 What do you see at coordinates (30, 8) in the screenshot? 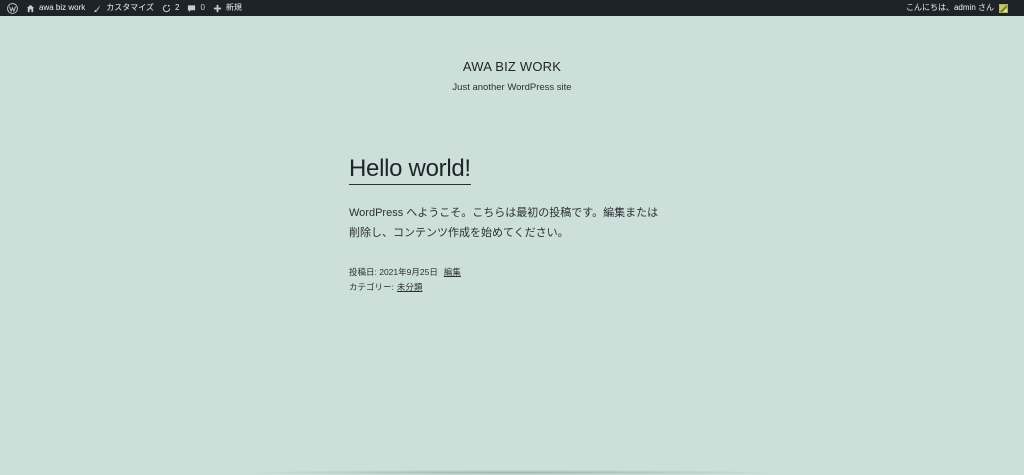
I see `home-icon` at bounding box center [30, 8].